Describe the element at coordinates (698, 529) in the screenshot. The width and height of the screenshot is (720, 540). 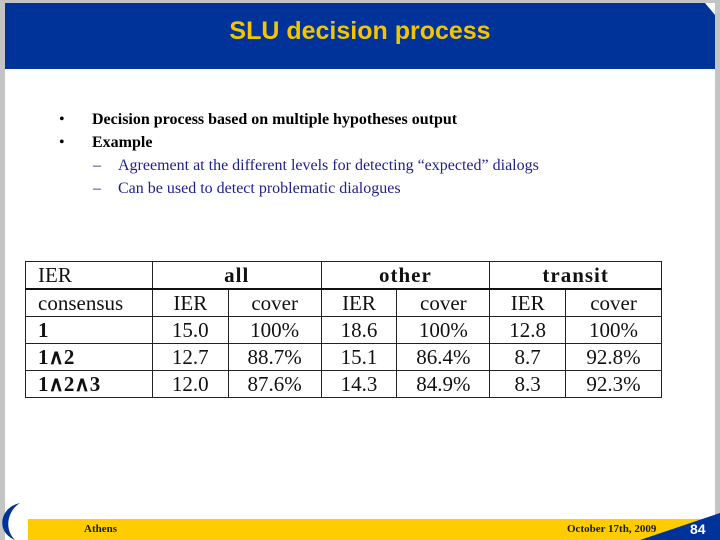
I see `page-number: 84` at that location.